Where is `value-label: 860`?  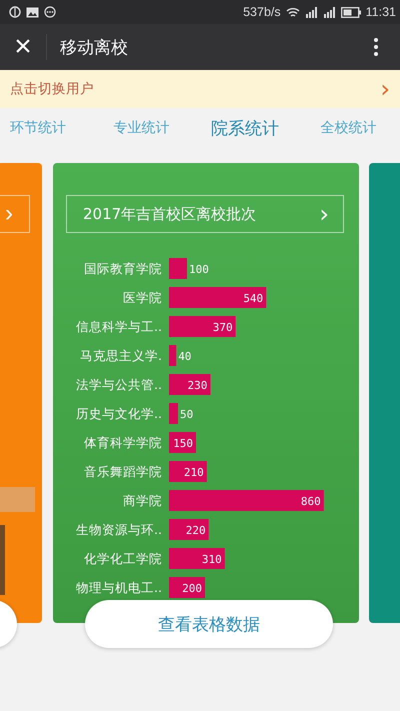
value-label: 860 is located at coordinates (310, 501).